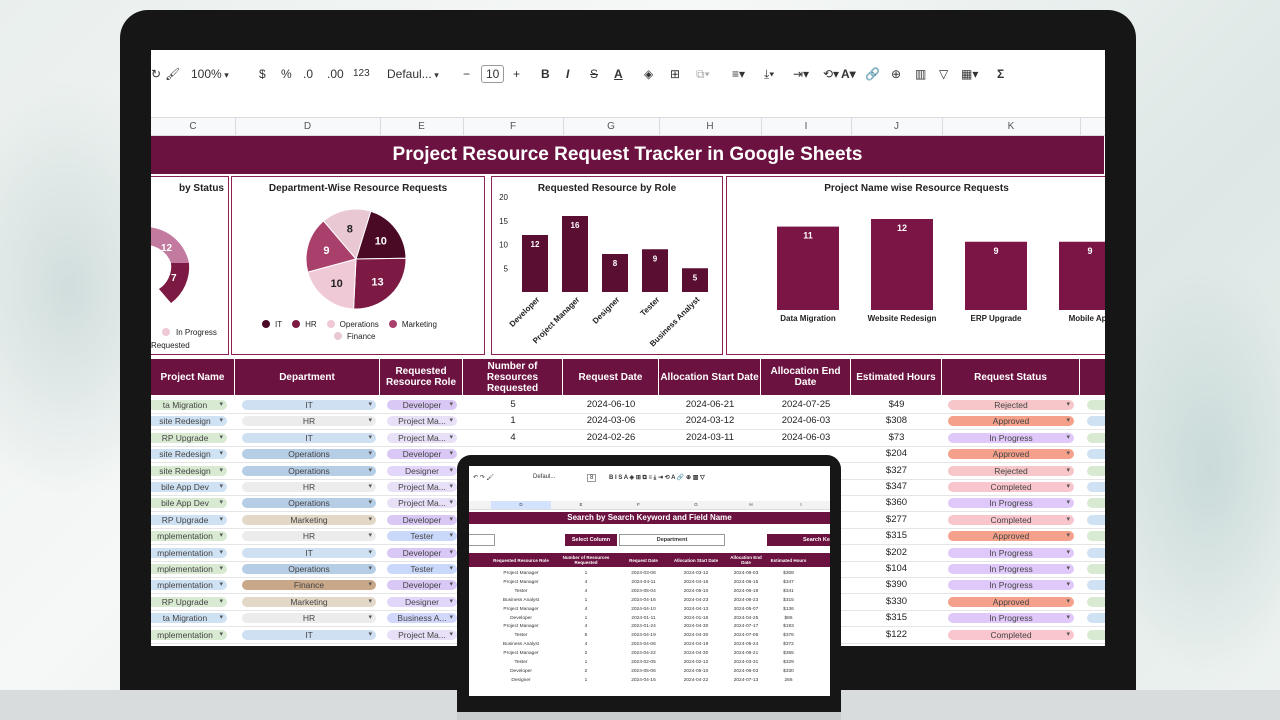 The image size is (1280, 720). I want to click on role-dropdown: Designer, so click(422, 601).